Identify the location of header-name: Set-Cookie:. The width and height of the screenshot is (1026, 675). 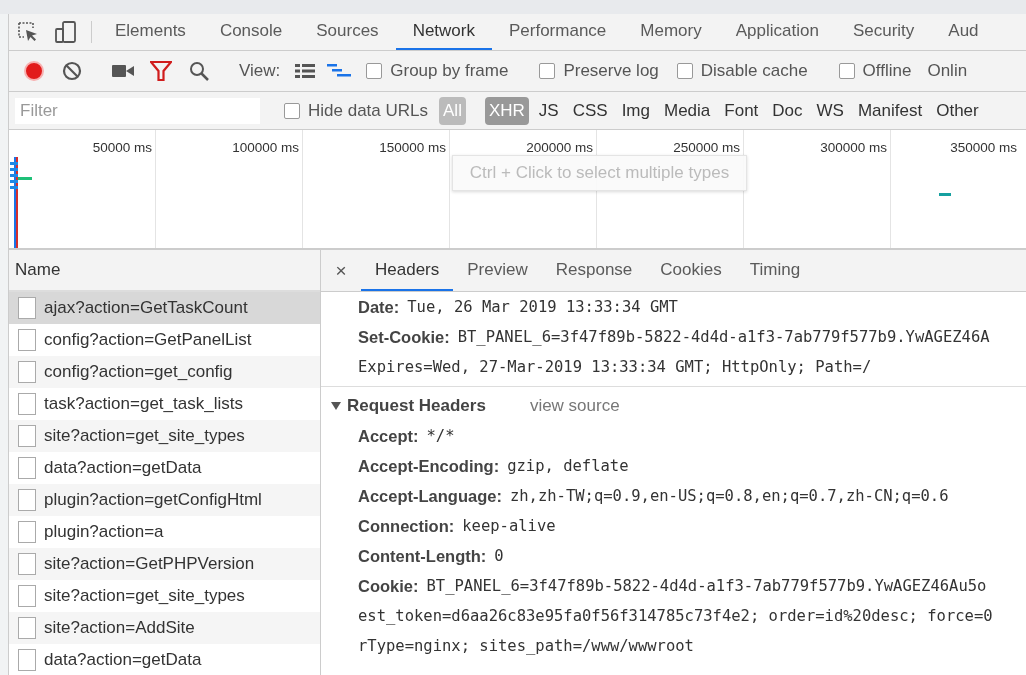
(404, 337).